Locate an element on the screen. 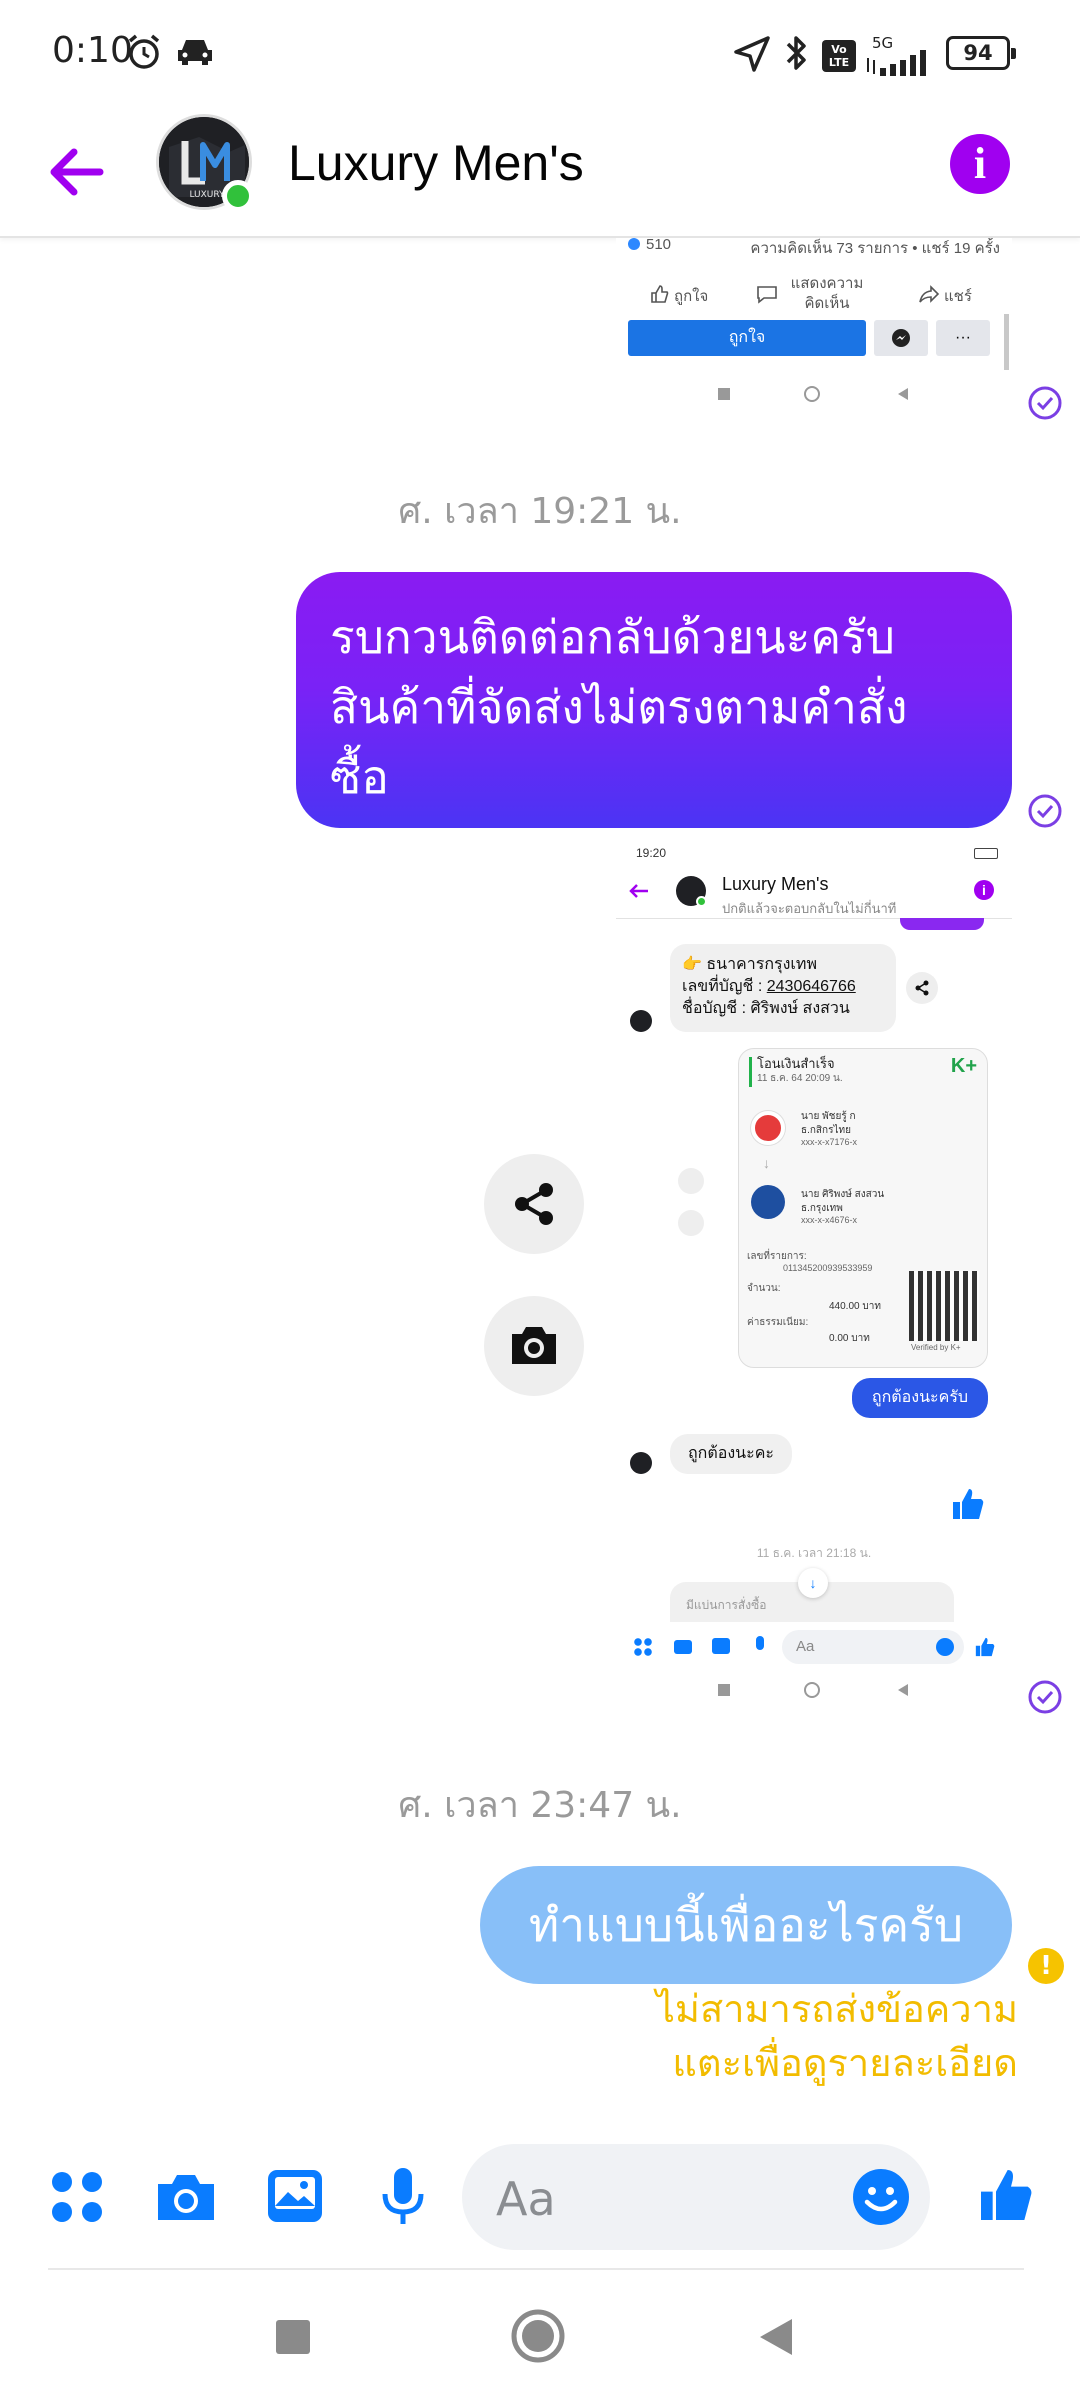 Image resolution: width=1080 pixels, height=2400 pixels. microphone-icon is located at coordinates (403, 2197).